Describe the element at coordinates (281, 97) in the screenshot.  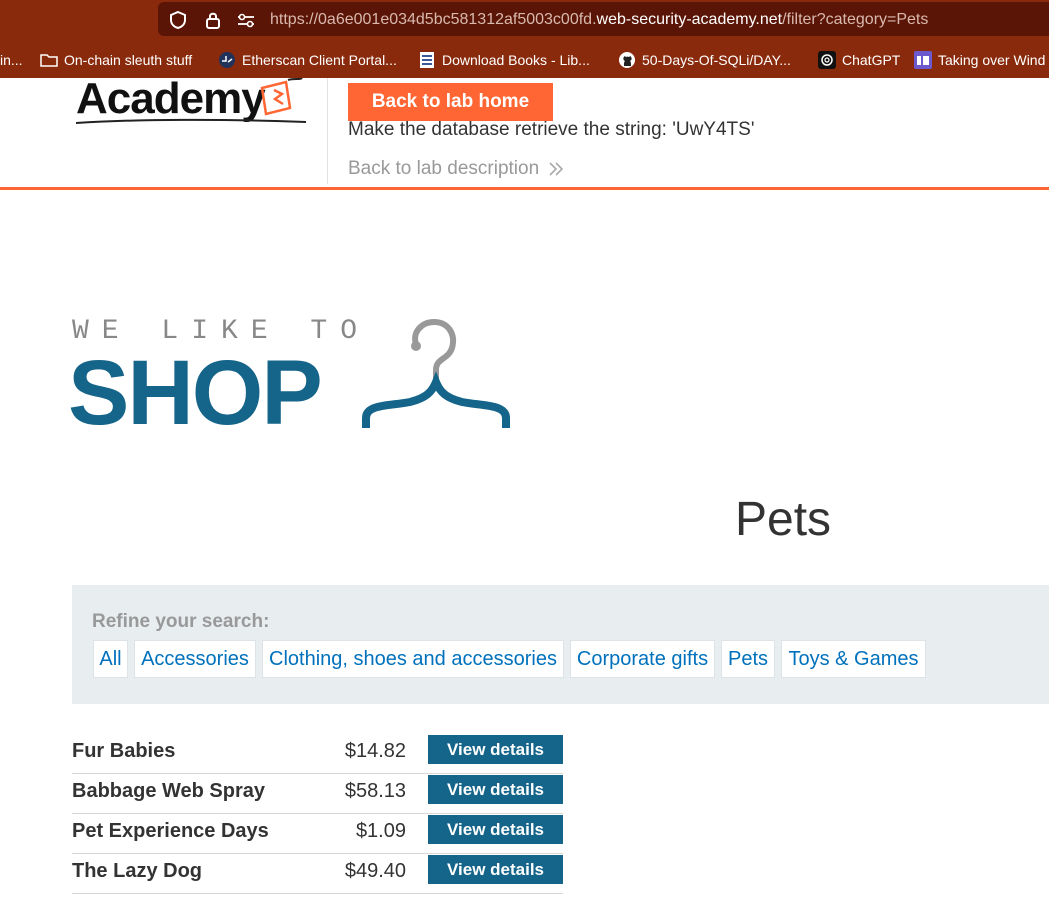
I see `academy-logo-icon` at that location.